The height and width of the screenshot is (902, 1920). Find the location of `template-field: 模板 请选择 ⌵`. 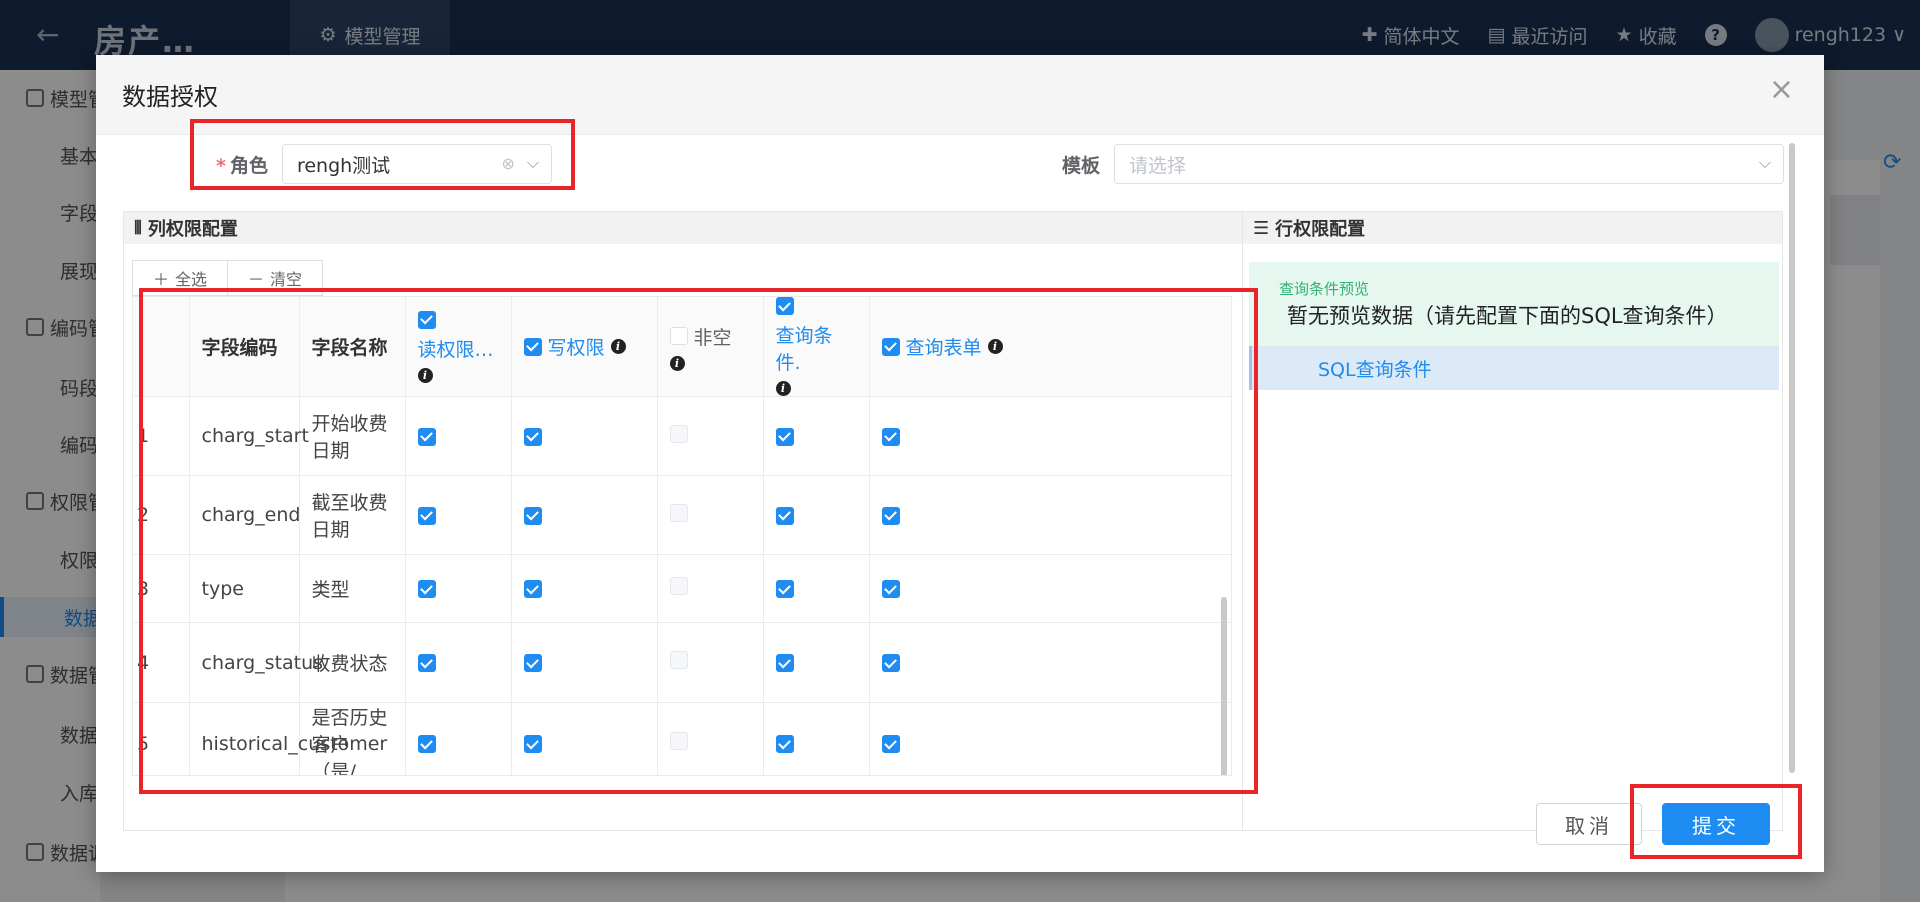

template-field: 模板 请选择 ⌵ is located at coordinates (1423, 164).